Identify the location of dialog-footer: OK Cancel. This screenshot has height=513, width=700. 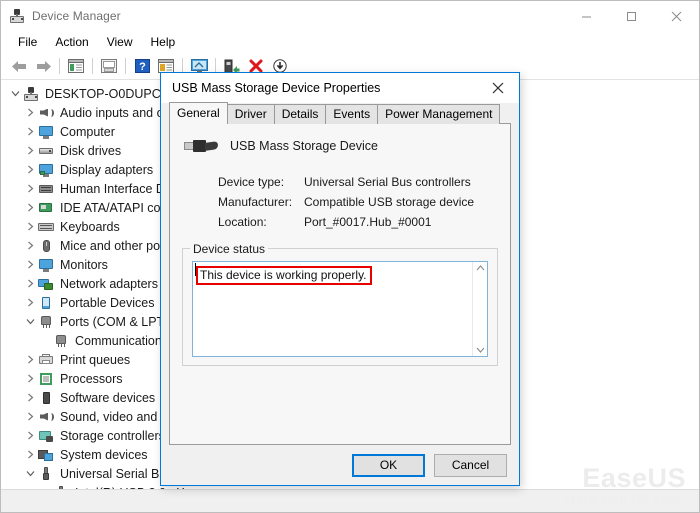
(340, 465).